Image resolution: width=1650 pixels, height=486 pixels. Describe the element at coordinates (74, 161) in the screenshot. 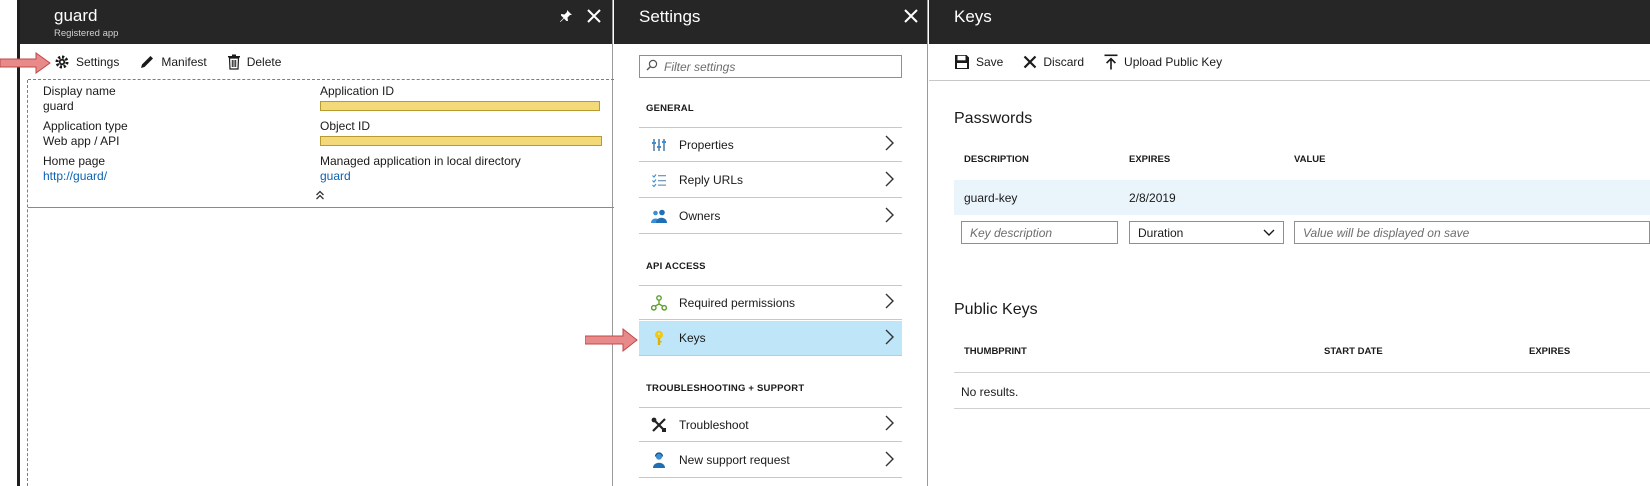

I see `home-page-label: Home page` at that location.